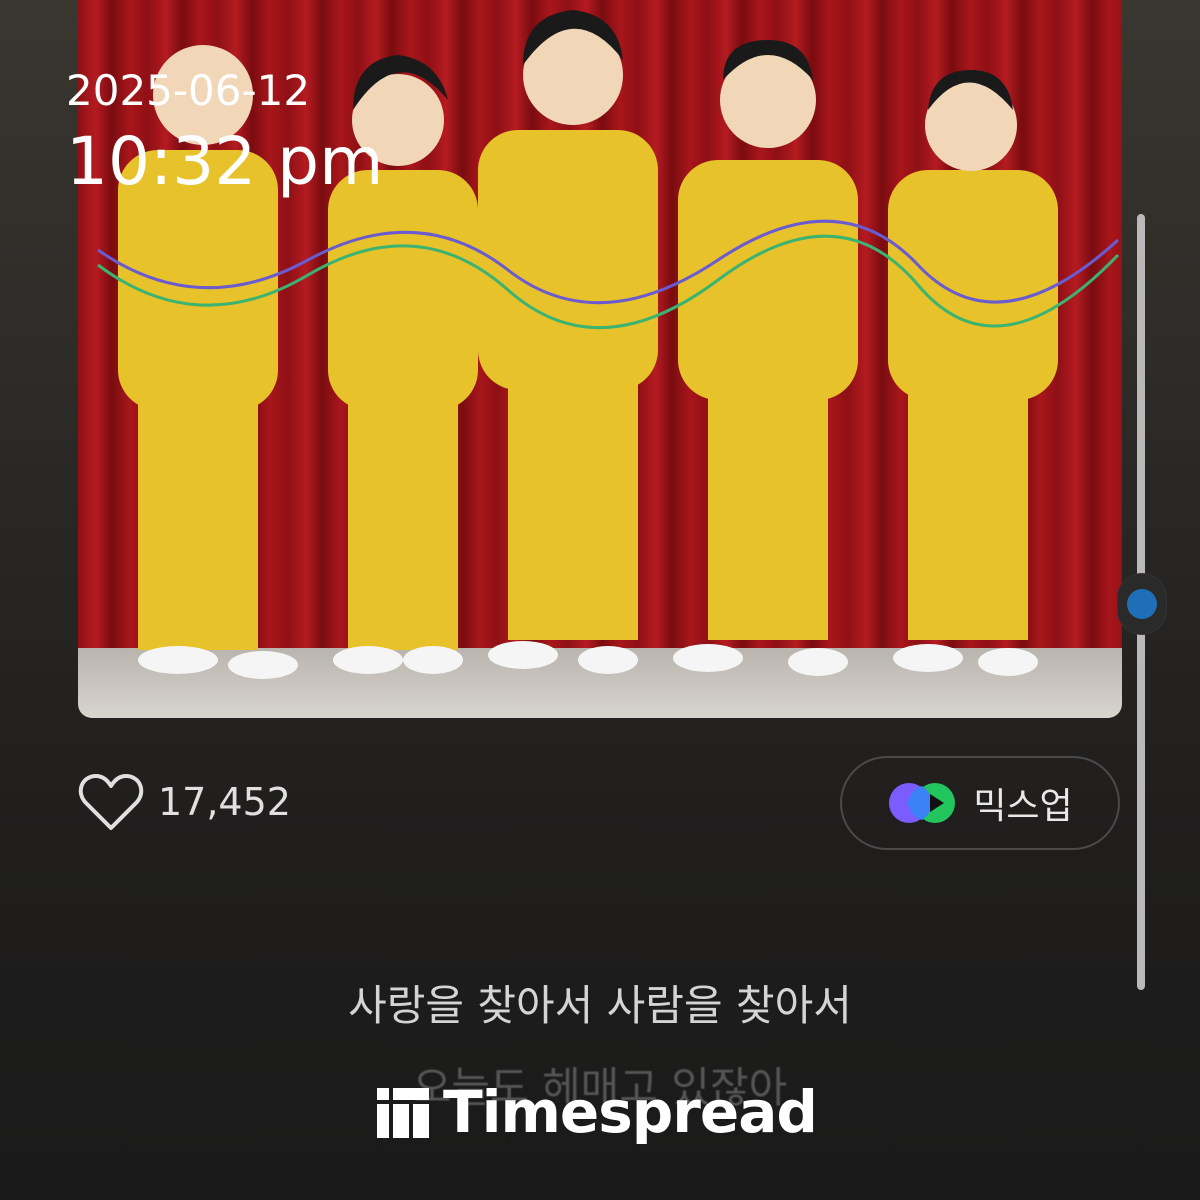 The height and width of the screenshot is (1200, 1200). Describe the element at coordinates (224, 802) in the screenshot. I see `like-count: 17,452` at that location.